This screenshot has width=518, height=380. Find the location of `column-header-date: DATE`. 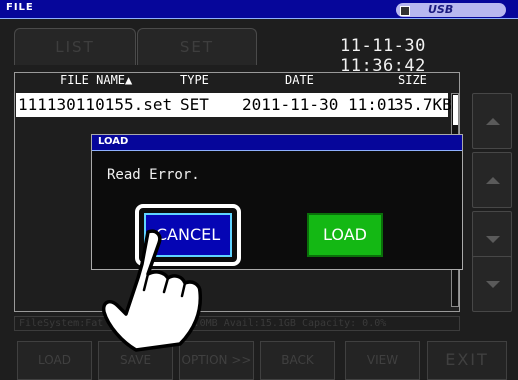

column-header-date: DATE is located at coordinates (299, 80).